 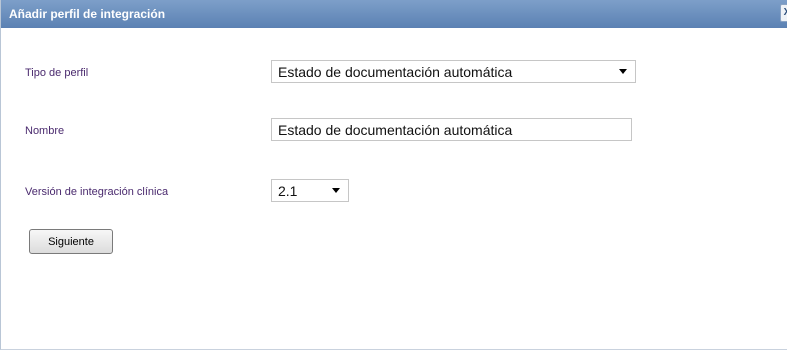 What do you see at coordinates (288, 190) in the screenshot?
I see `clinical-version-selected-value: 2.1` at bounding box center [288, 190].